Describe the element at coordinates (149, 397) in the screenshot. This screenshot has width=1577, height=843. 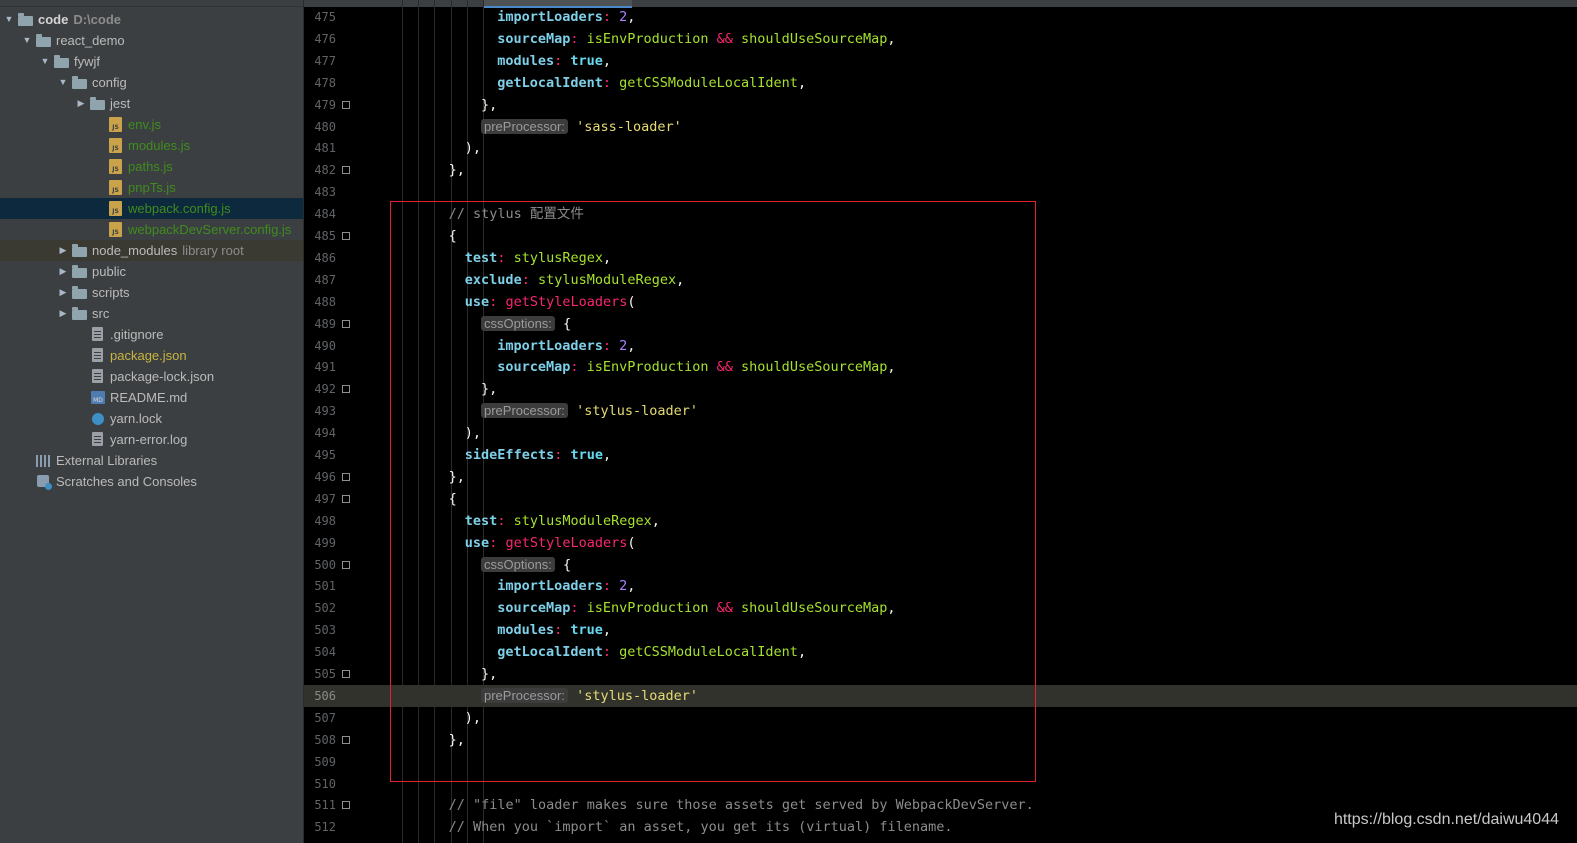
I see `tree-item-label: README.md` at that location.